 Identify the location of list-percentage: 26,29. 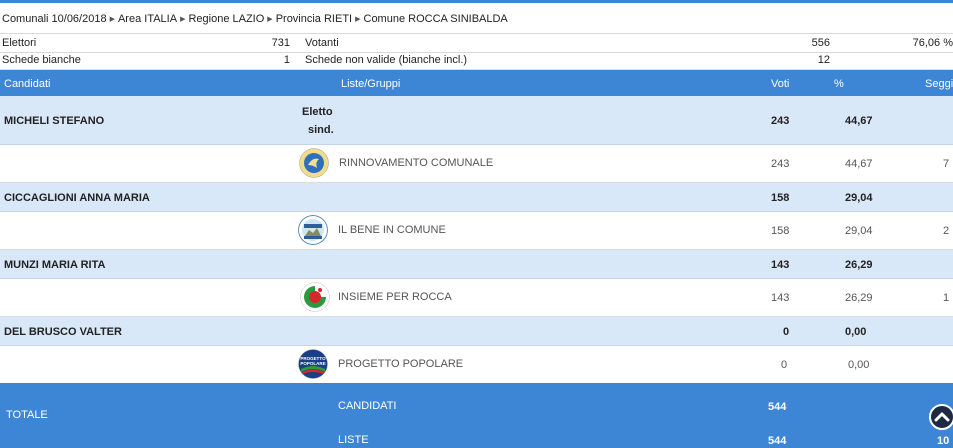
(859, 298).